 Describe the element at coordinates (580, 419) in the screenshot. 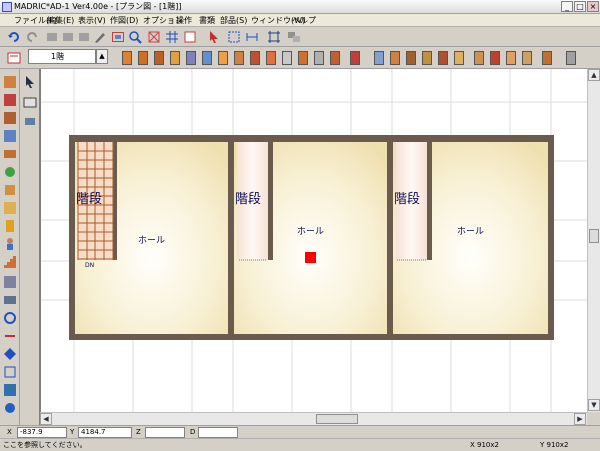

I see `scroll-right-button: ▶` at that location.